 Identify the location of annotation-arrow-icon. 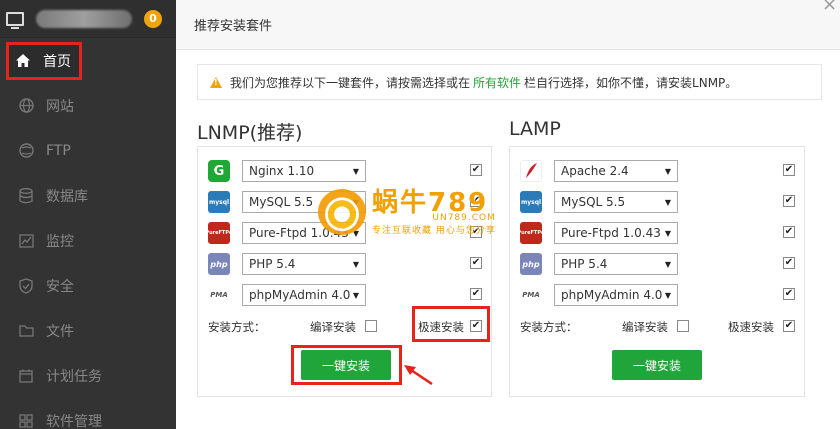
(418, 375).